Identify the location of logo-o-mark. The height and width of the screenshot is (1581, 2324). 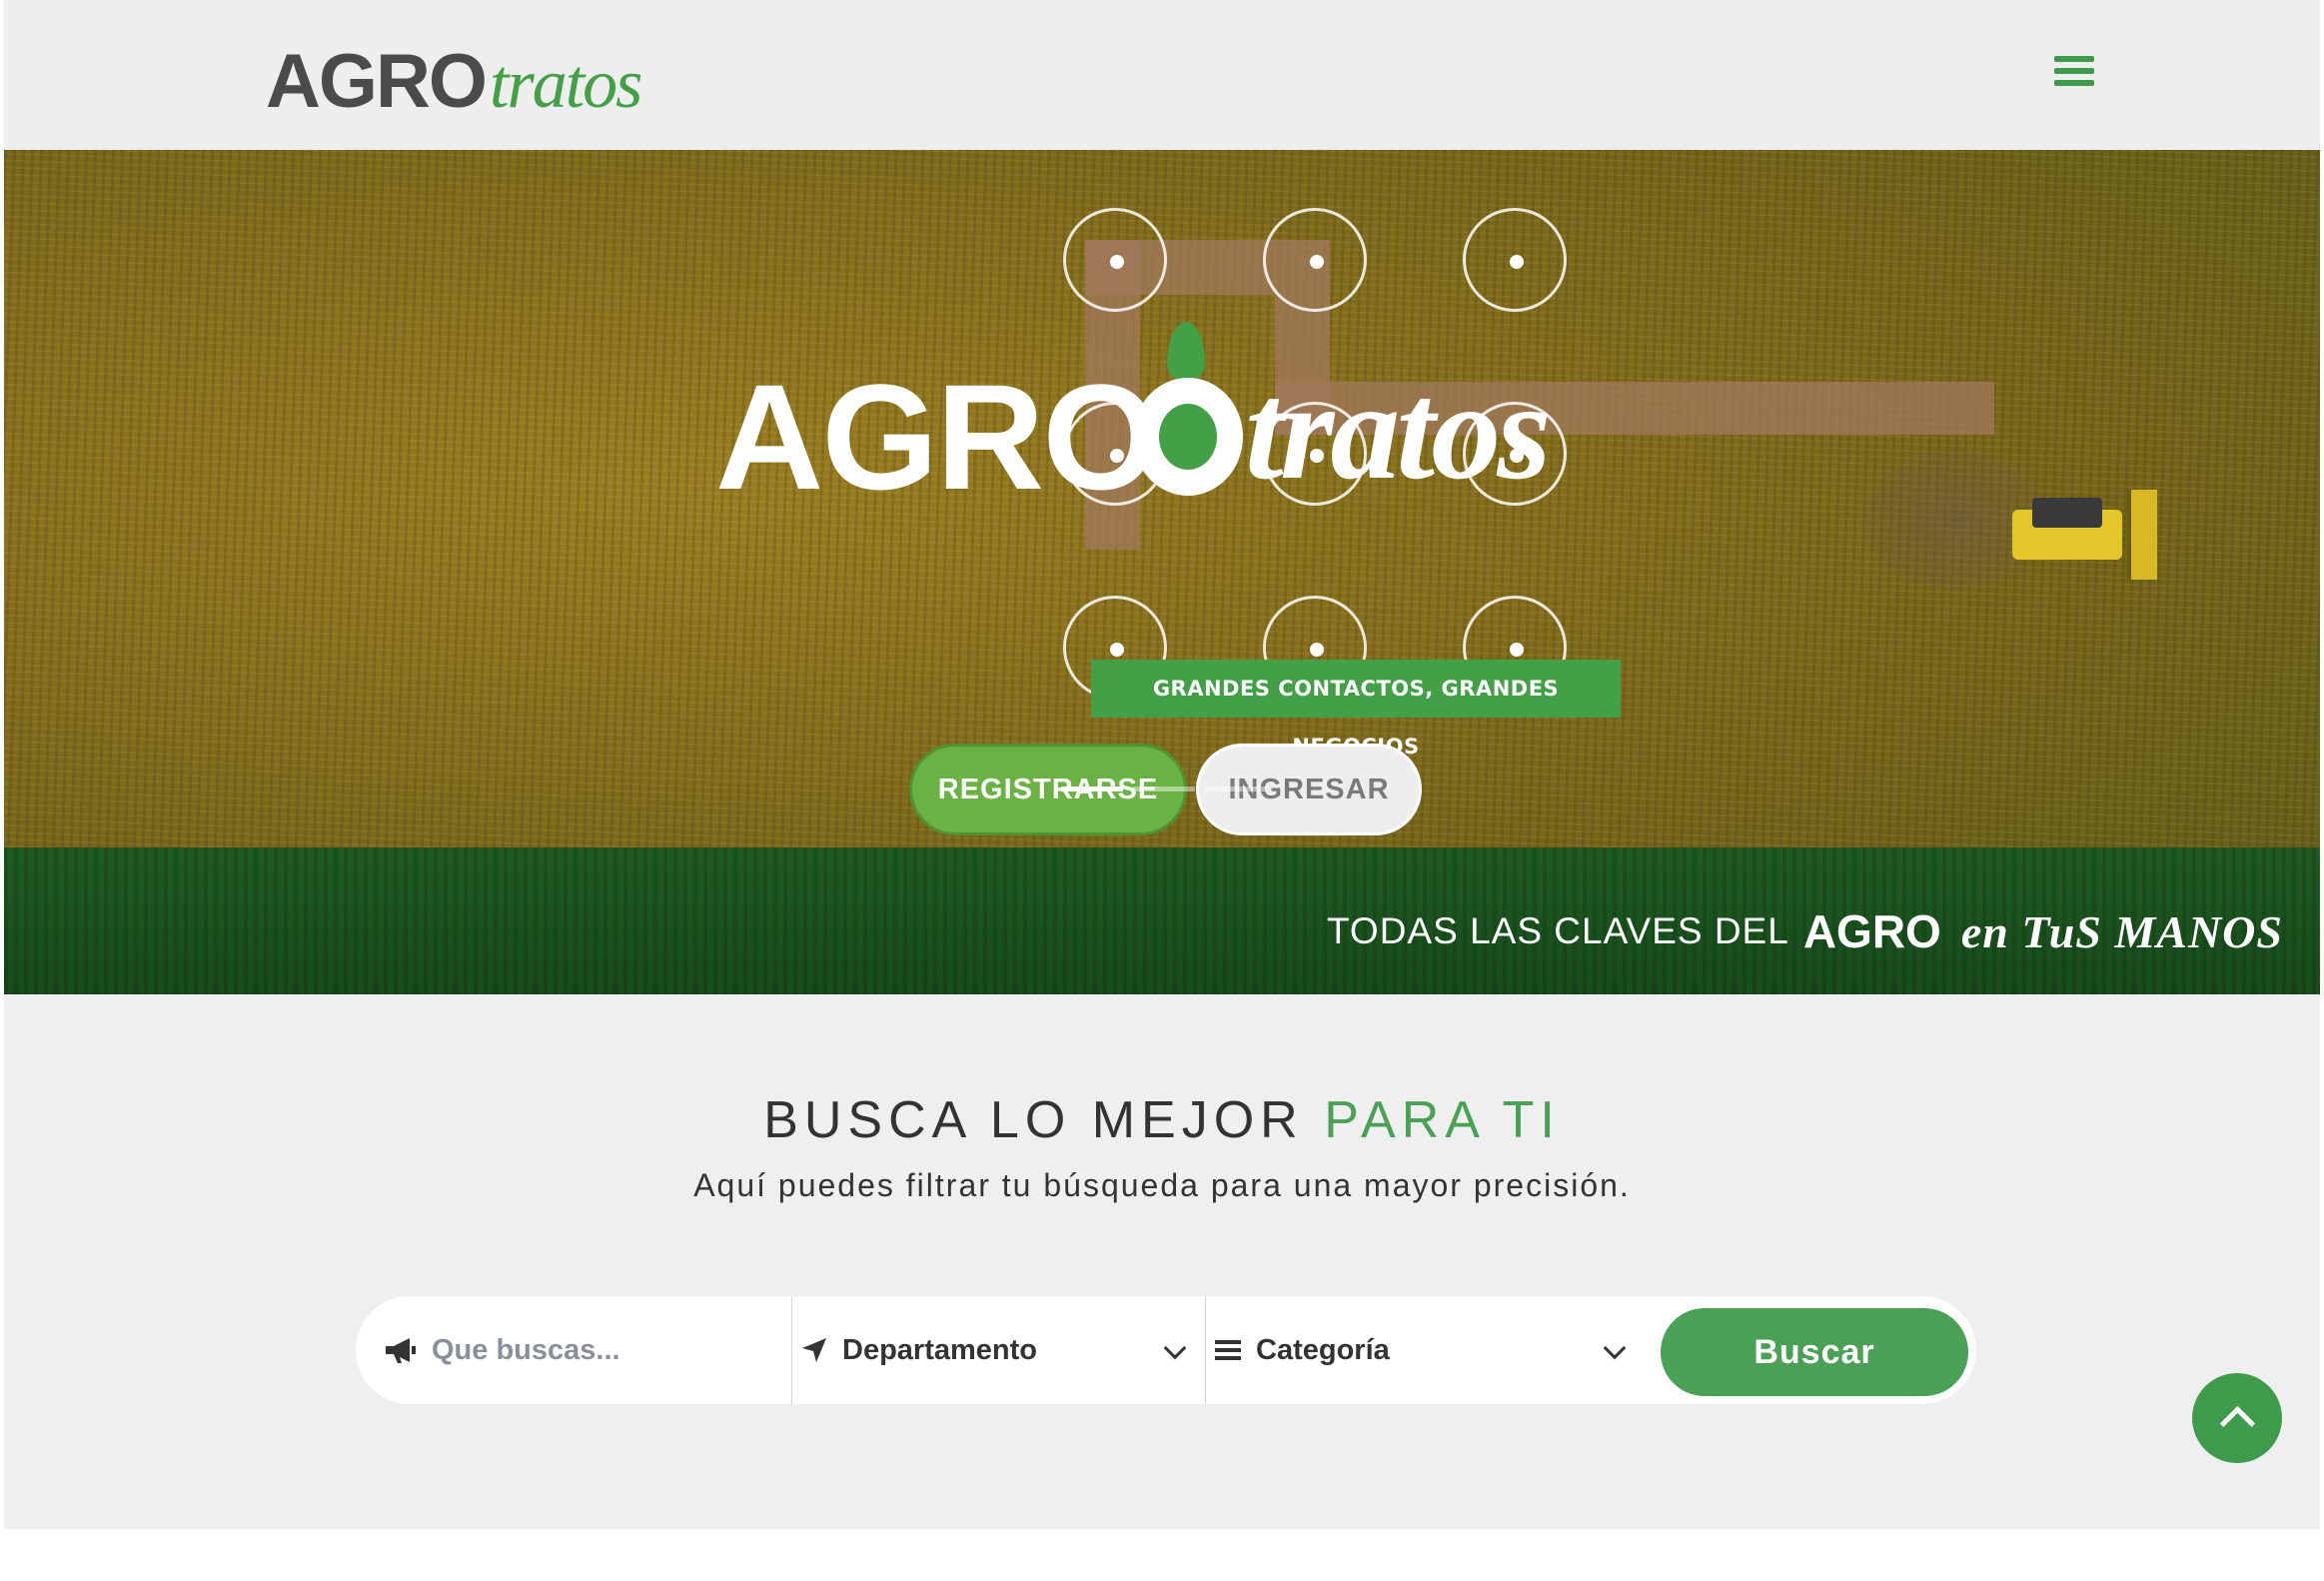
(1188, 437).